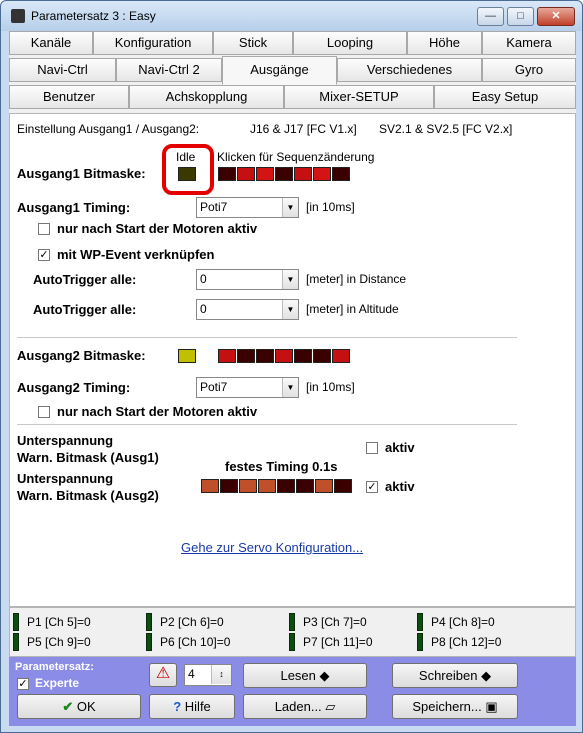  What do you see at coordinates (281, 466) in the screenshot?
I see `fixed-timing-label: festes Timing 0.1s` at bounding box center [281, 466].